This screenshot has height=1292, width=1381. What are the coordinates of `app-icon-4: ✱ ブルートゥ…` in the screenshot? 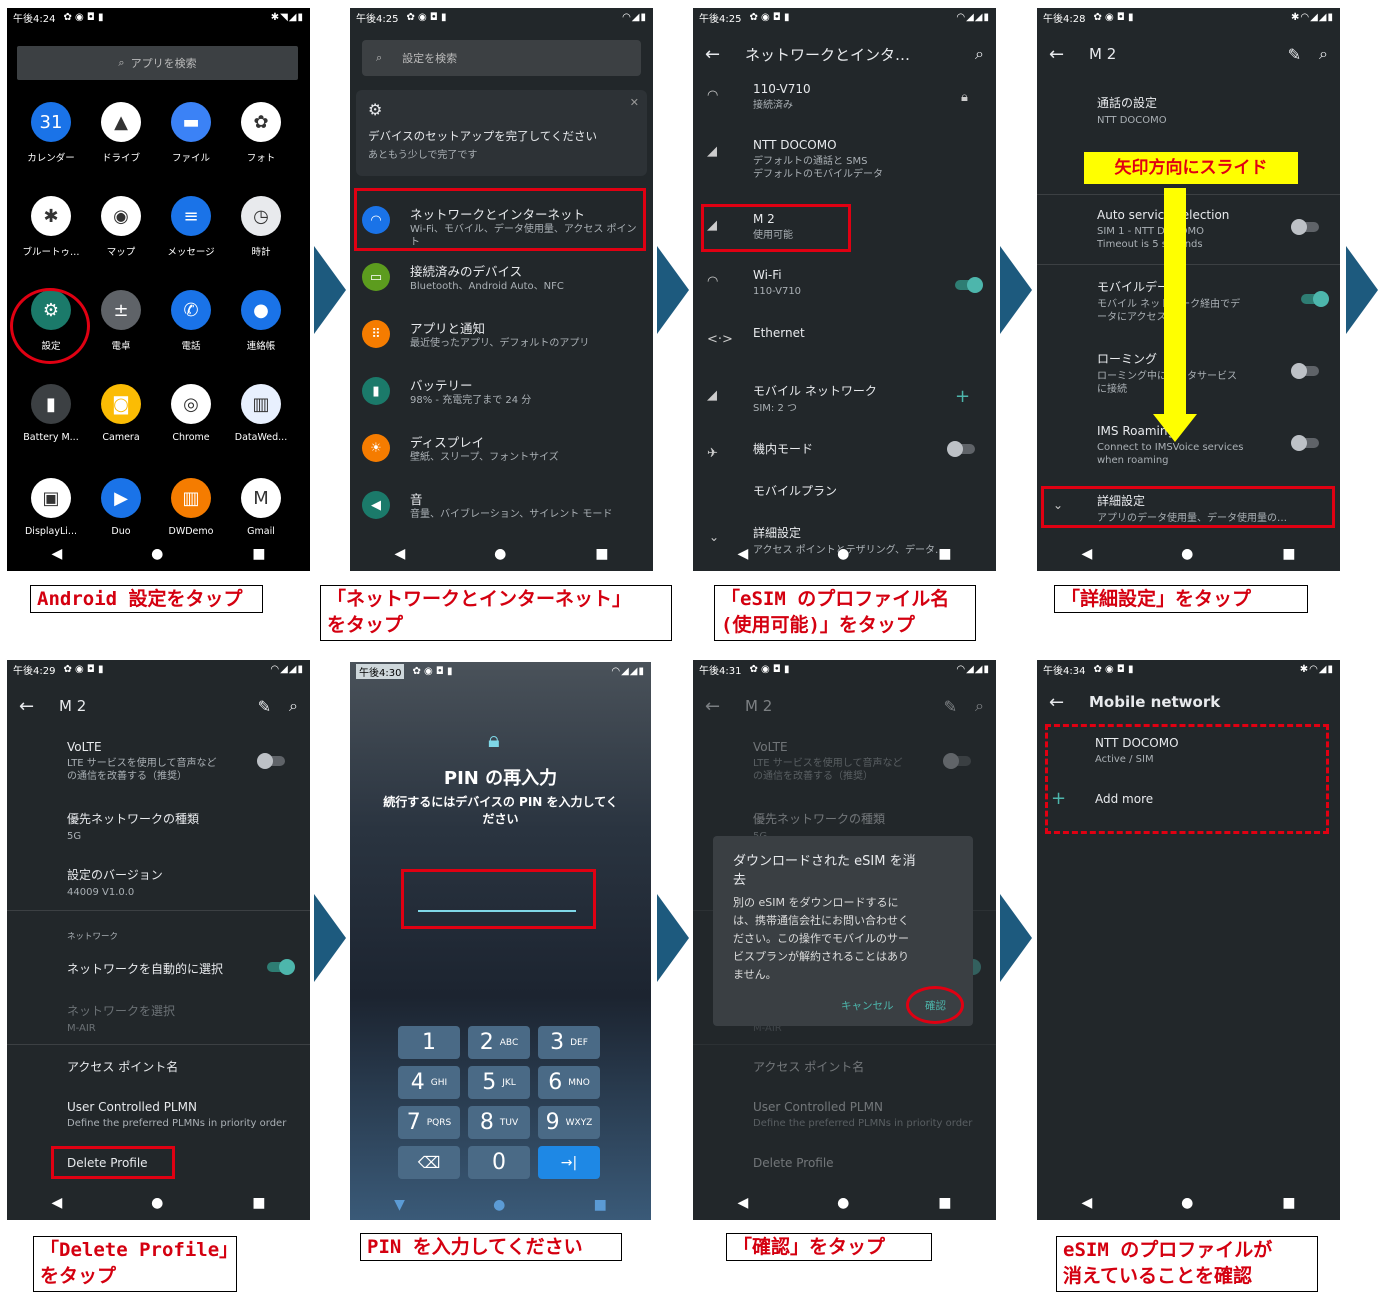 It's located at (51, 231).